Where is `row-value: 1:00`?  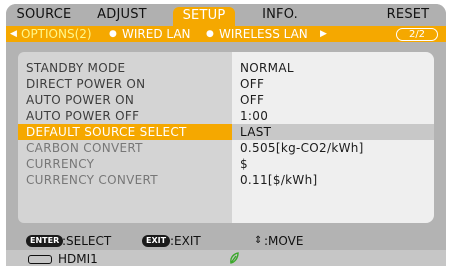
row-value: 1:00 is located at coordinates (254, 116).